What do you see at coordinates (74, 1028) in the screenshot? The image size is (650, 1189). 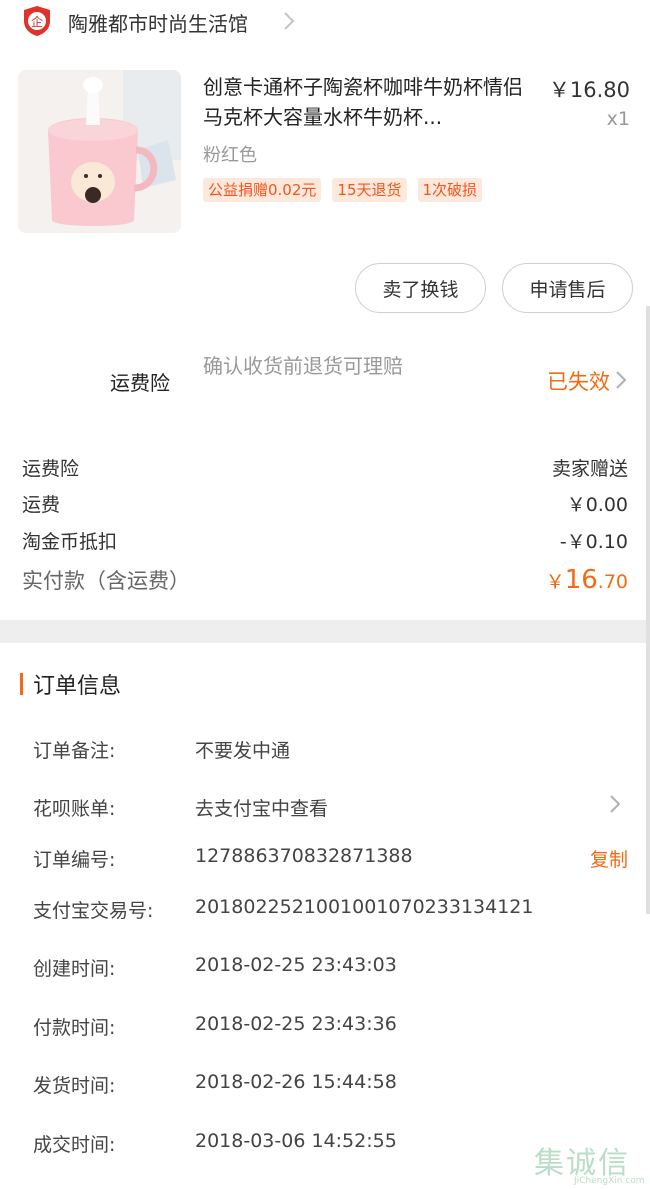 I see `info-key: 付款时间:` at bounding box center [74, 1028].